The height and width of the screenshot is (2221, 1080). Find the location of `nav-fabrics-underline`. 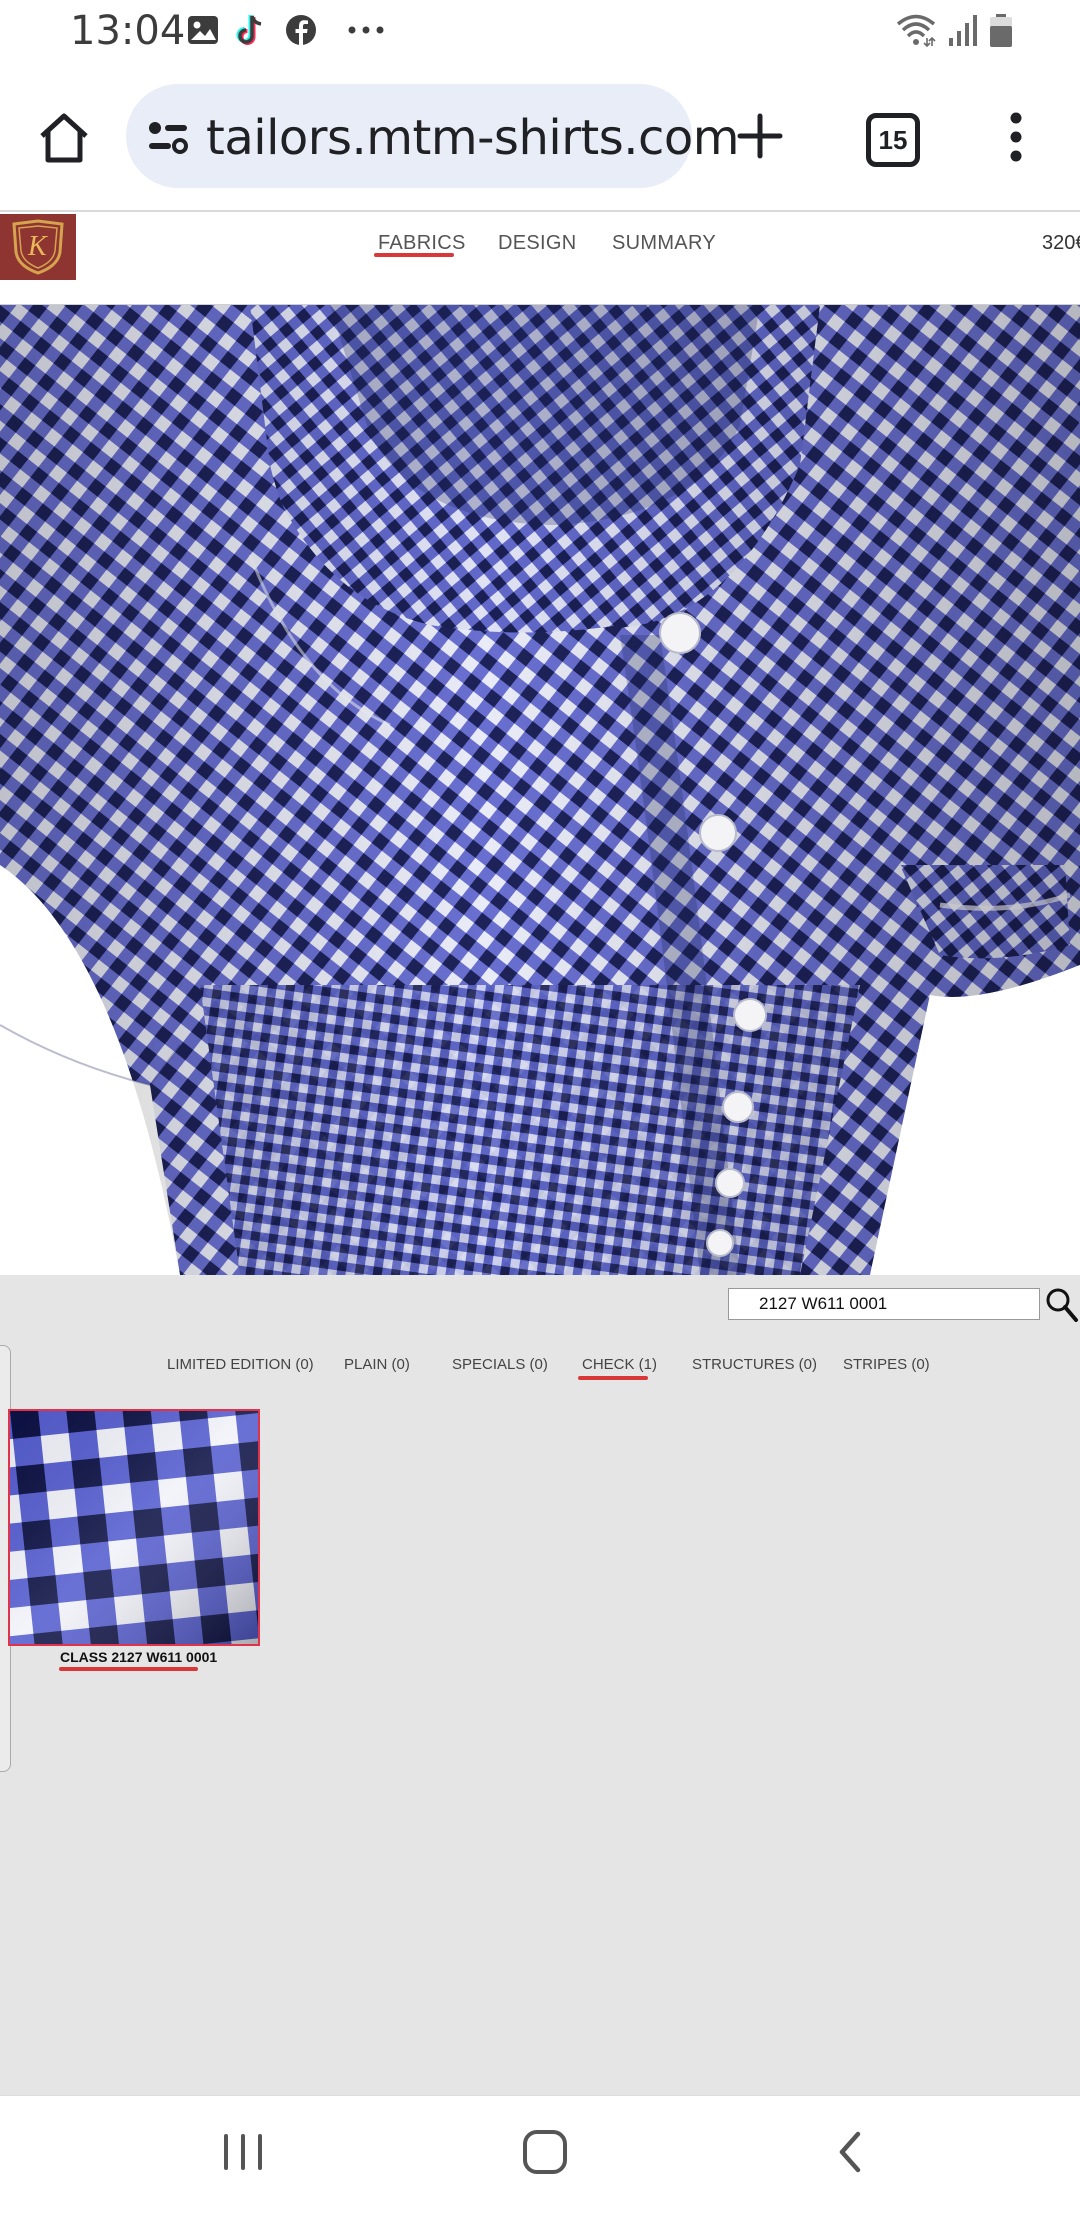

nav-fabrics-underline is located at coordinates (414, 255).